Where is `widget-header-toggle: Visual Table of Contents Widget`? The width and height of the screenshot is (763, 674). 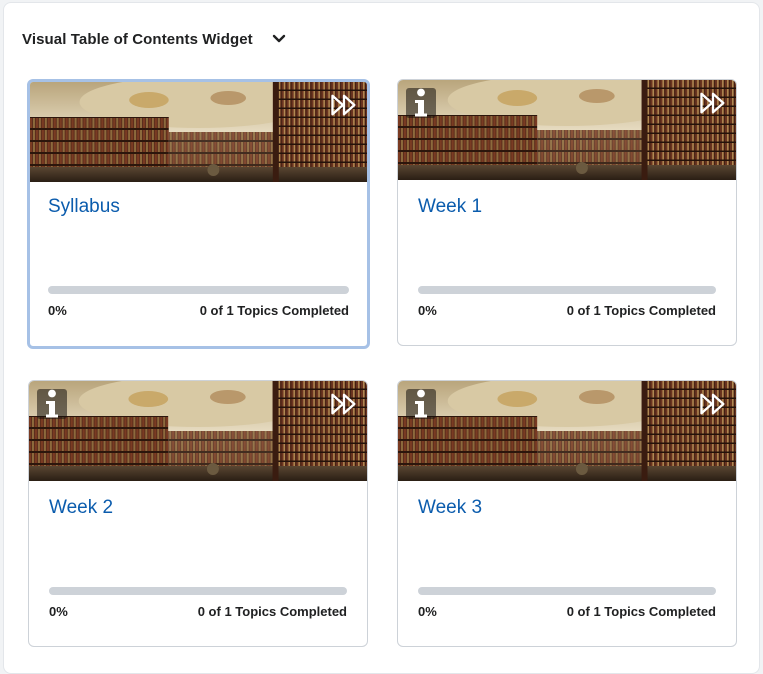
widget-header-toggle: Visual Table of Contents Widget is located at coordinates (154, 39).